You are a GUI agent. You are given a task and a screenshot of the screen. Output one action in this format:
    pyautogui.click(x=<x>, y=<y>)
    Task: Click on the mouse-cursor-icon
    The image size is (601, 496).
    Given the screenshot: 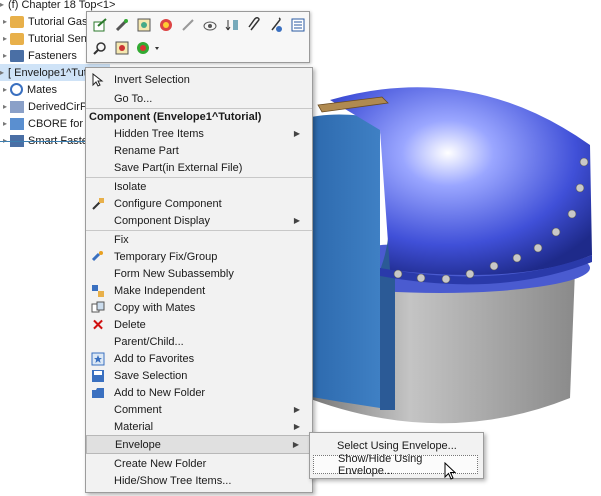 What is the action you would take?
    pyautogui.click(x=450, y=471)
    